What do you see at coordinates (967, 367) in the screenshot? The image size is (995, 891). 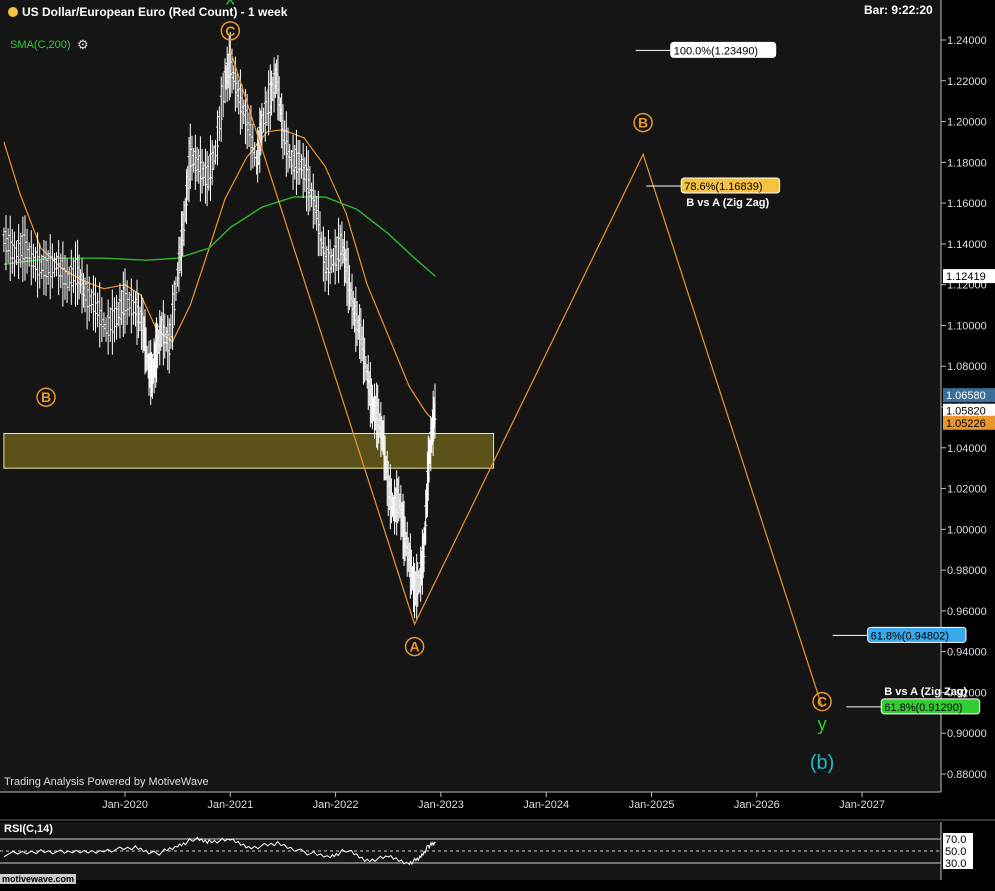 I see `y-tick-label: 1.08000` at bounding box center [967, 367].